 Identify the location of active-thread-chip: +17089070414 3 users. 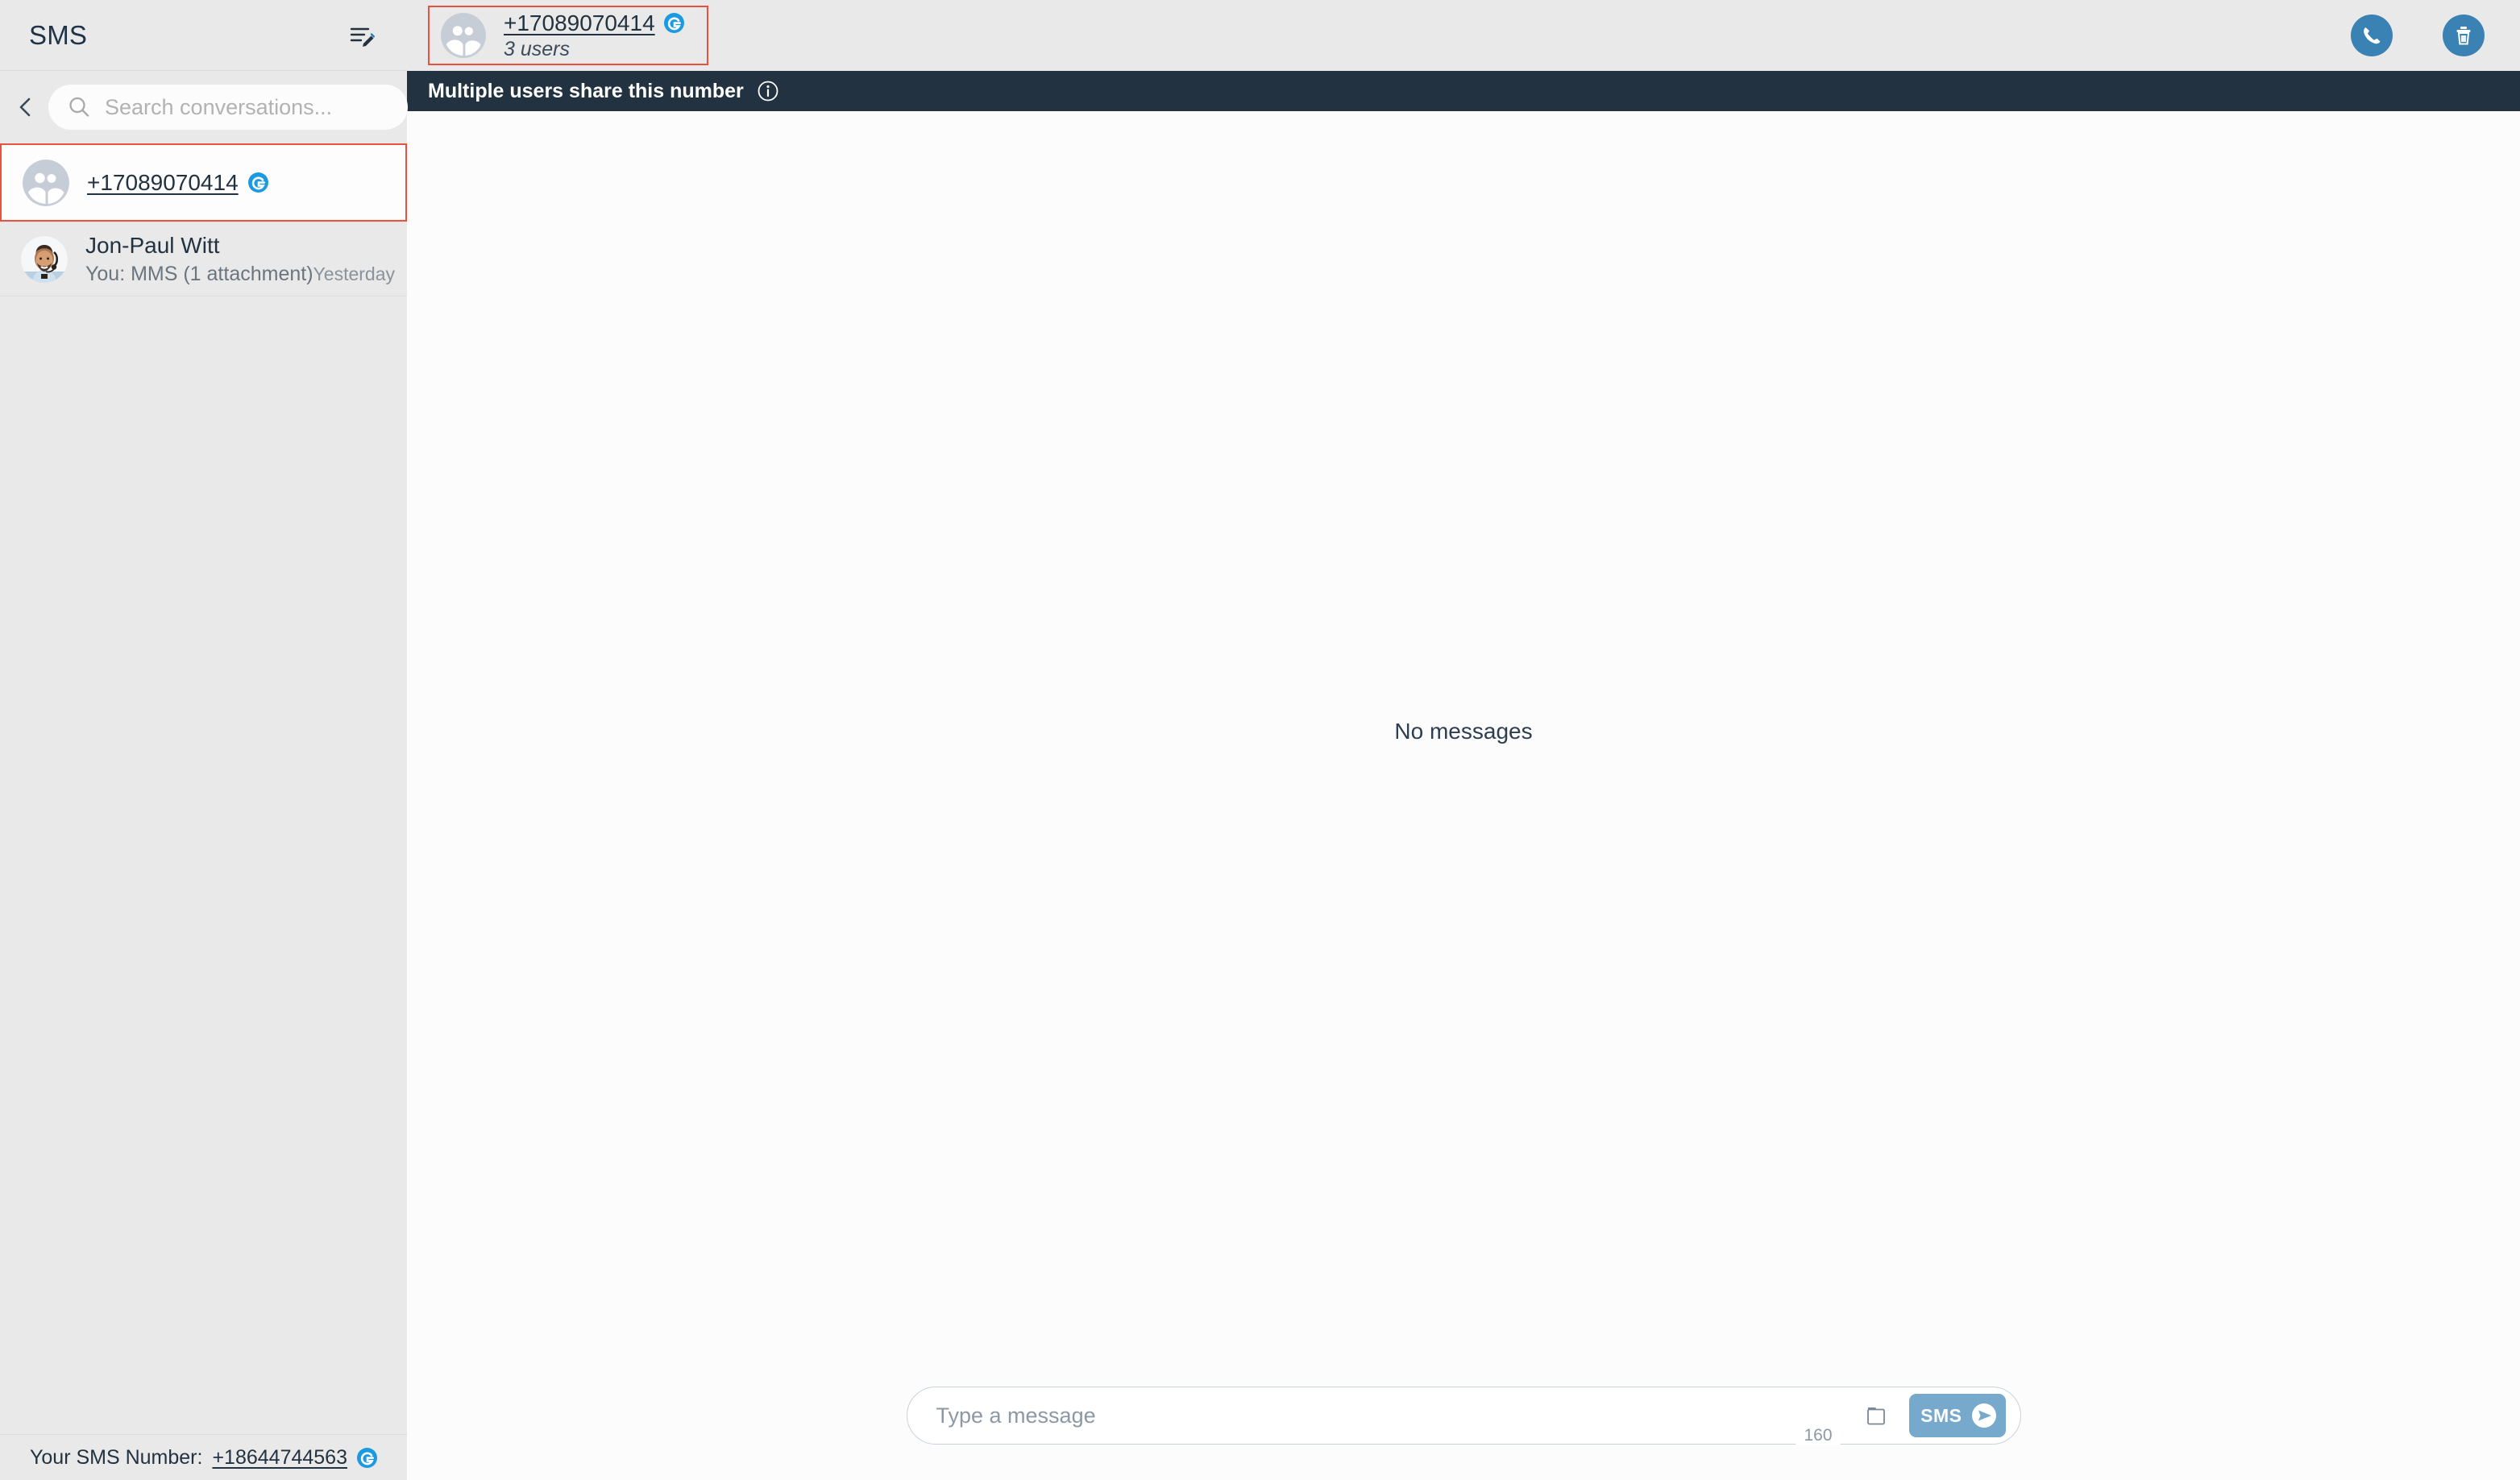
(568, 35).